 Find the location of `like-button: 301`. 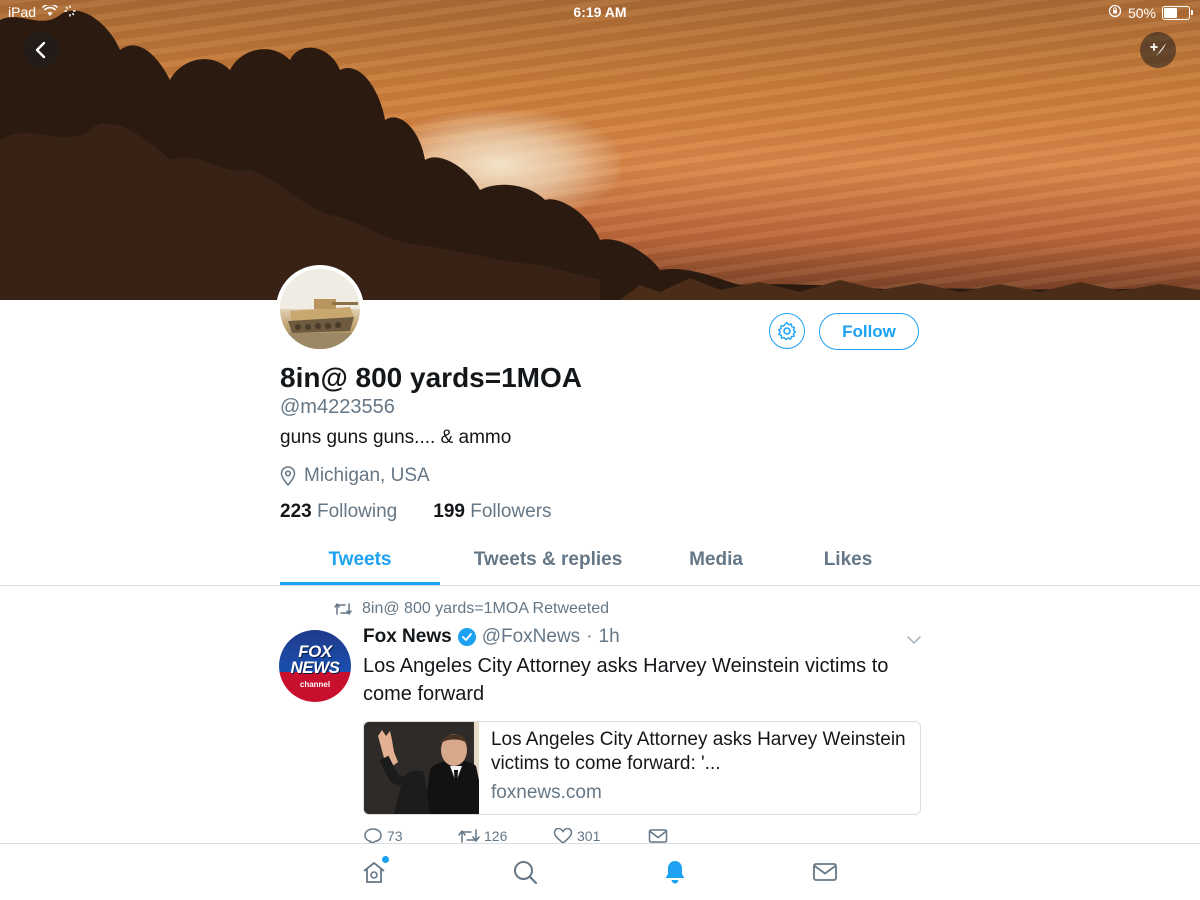

like-button: 301 is located at coordinates (600, 836).